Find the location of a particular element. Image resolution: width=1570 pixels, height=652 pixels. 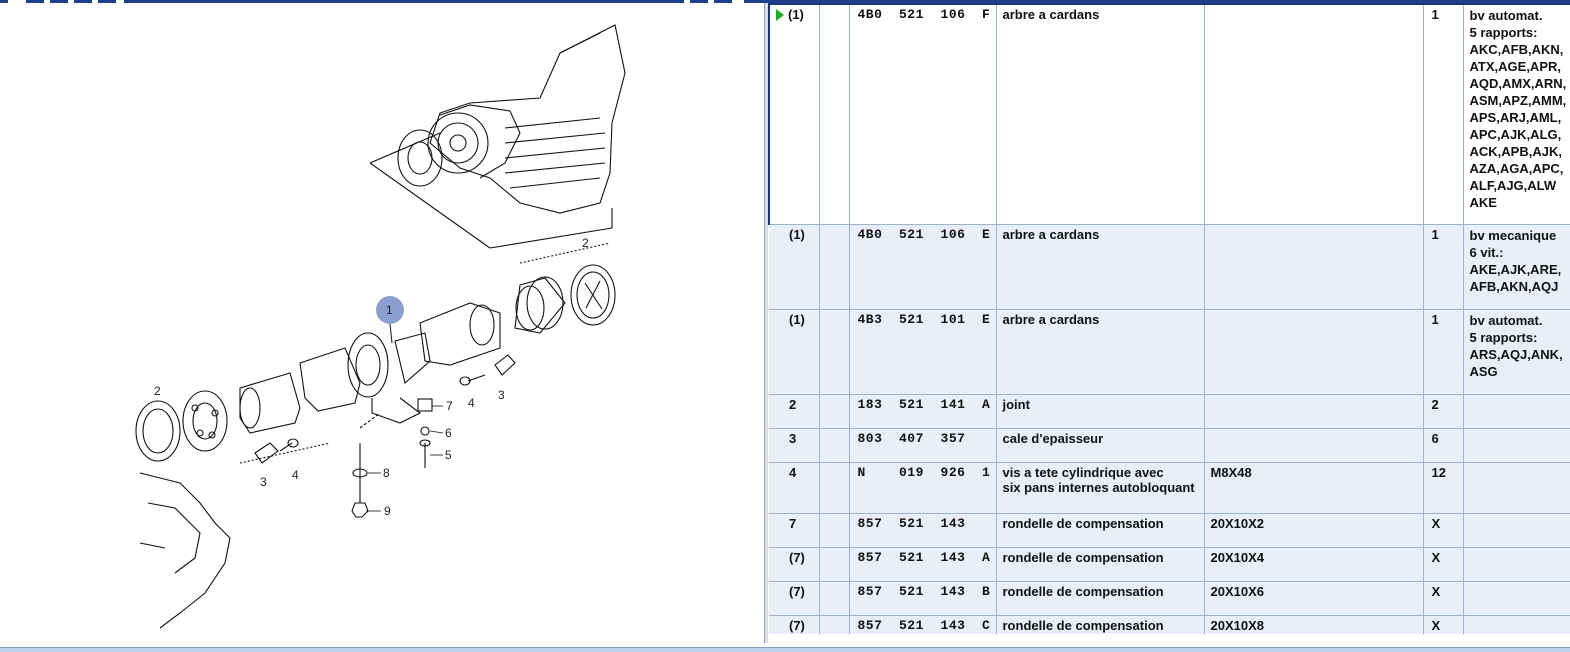

part-number-text: 857 521 143 C is located at coordinates (924, 625).